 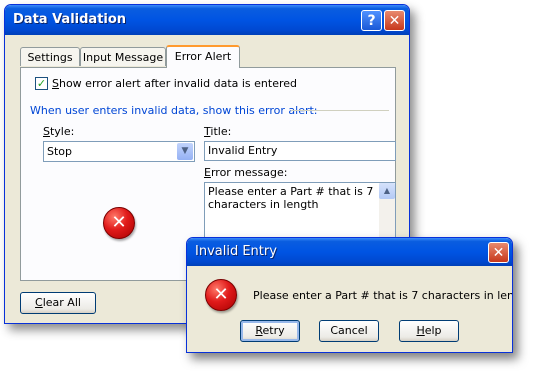 I want to click on show-alert-checkbox: ✓, so click(x=41, y=83).